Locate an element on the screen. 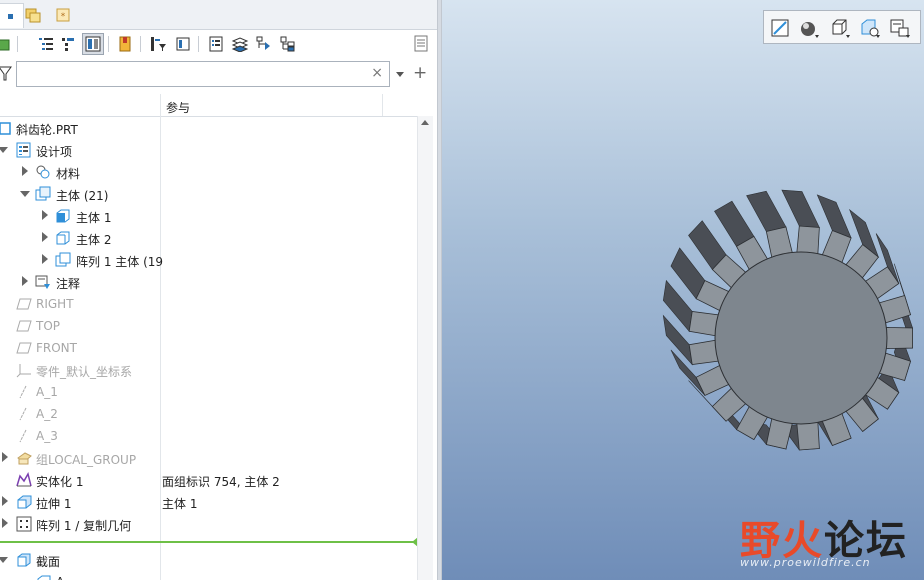 The image size is (924, 580). tree-row-local-group: 组LOCAL_GROUP is located at coordinates (208, 458).